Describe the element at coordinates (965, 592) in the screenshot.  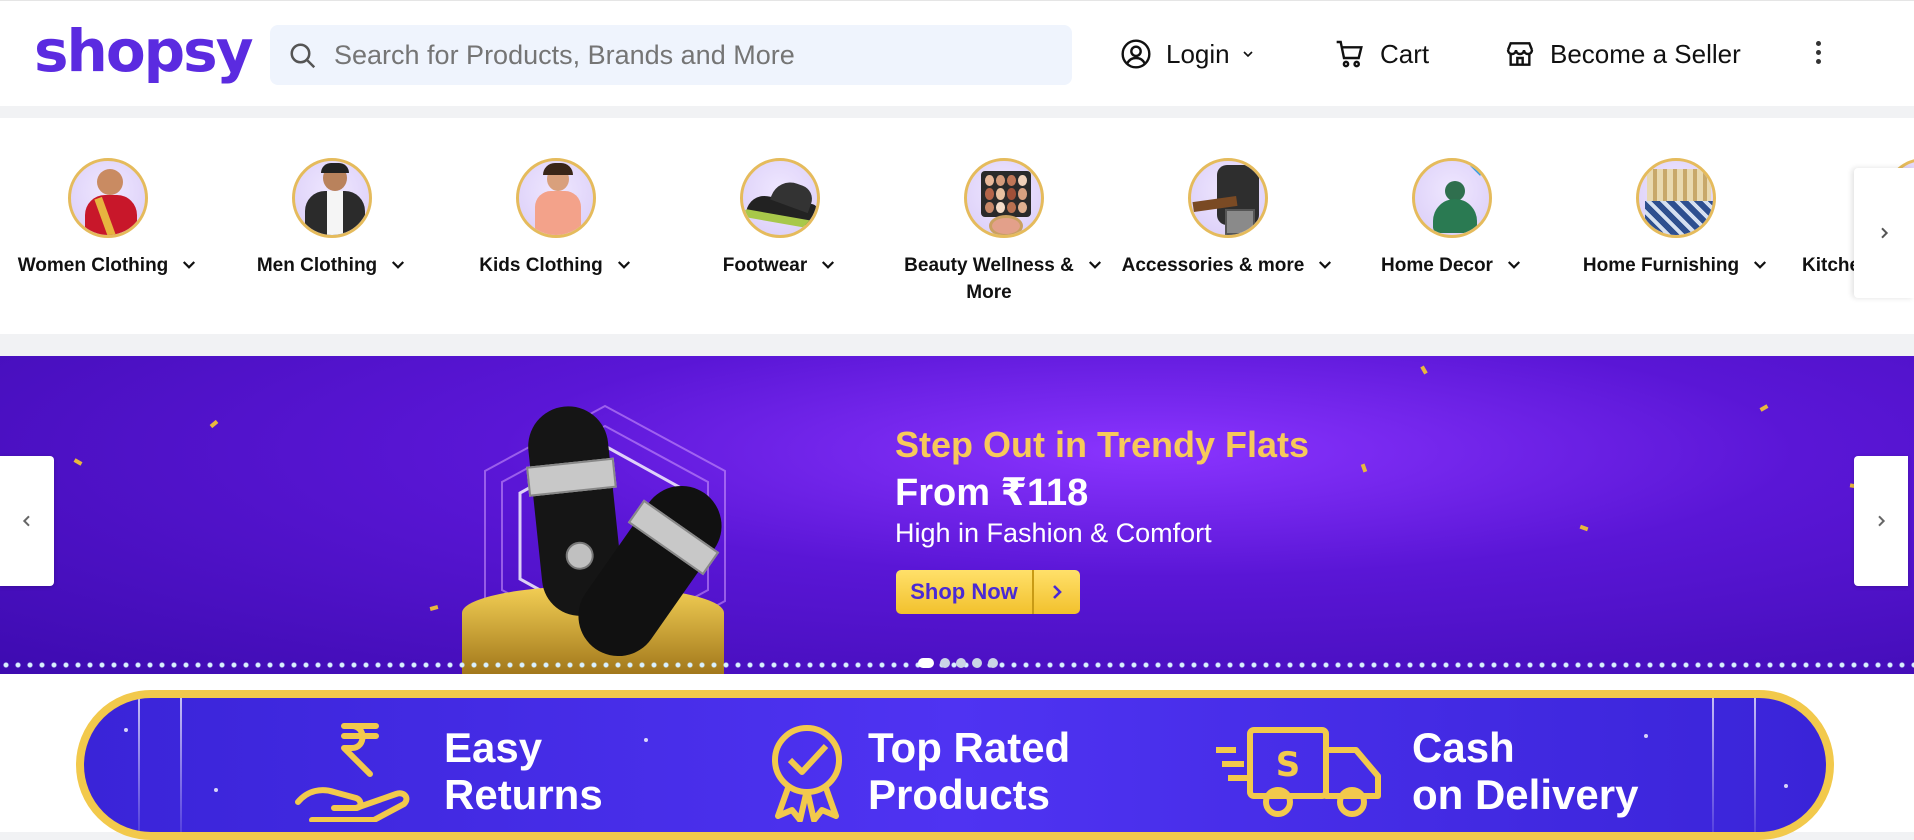
I see `shop-now-label: Shop Now` at that location.